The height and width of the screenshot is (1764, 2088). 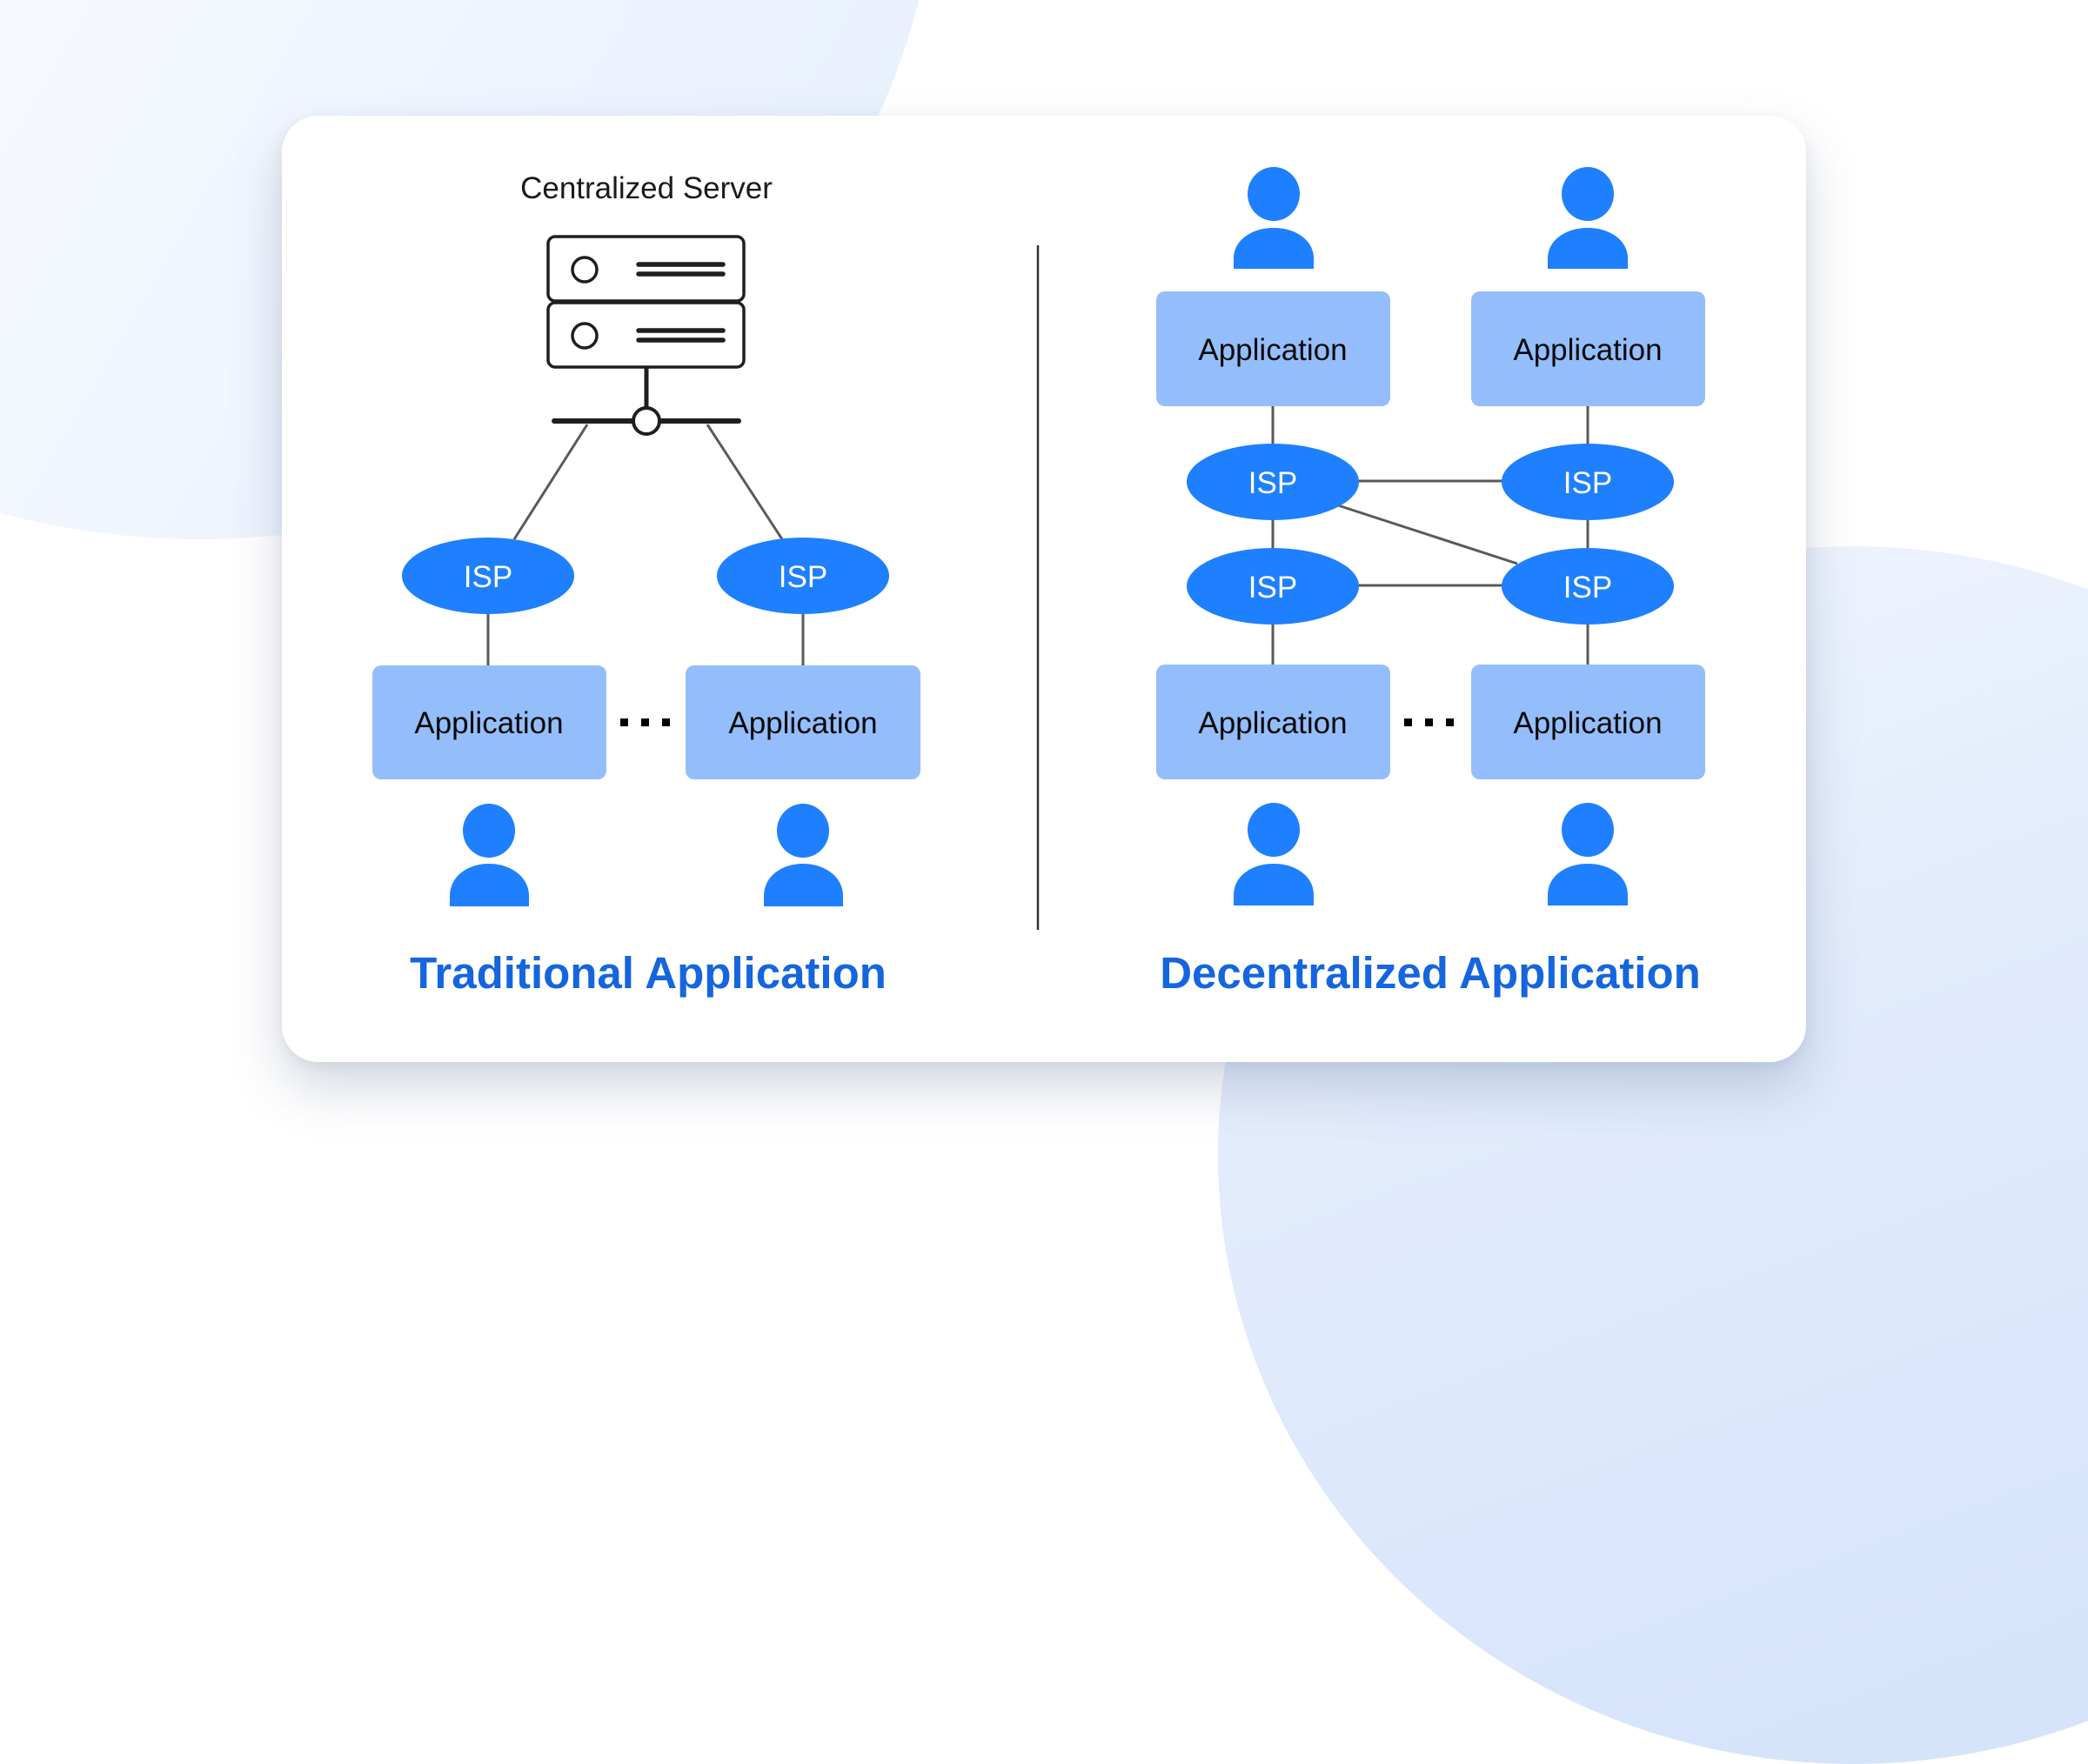 I want to click on server-icon, so click(x=646, y=335).